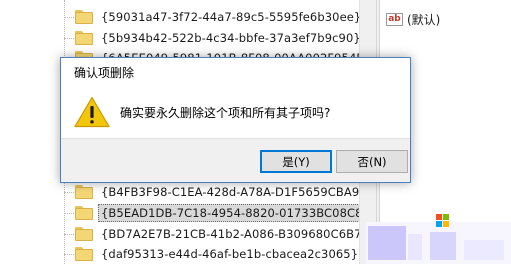 Image resolution: width=511 pixels, height=264 pixels. Describe the element at coordinates (372, 161) in the screenshot. I see `no-button: 否(N)` at that location.